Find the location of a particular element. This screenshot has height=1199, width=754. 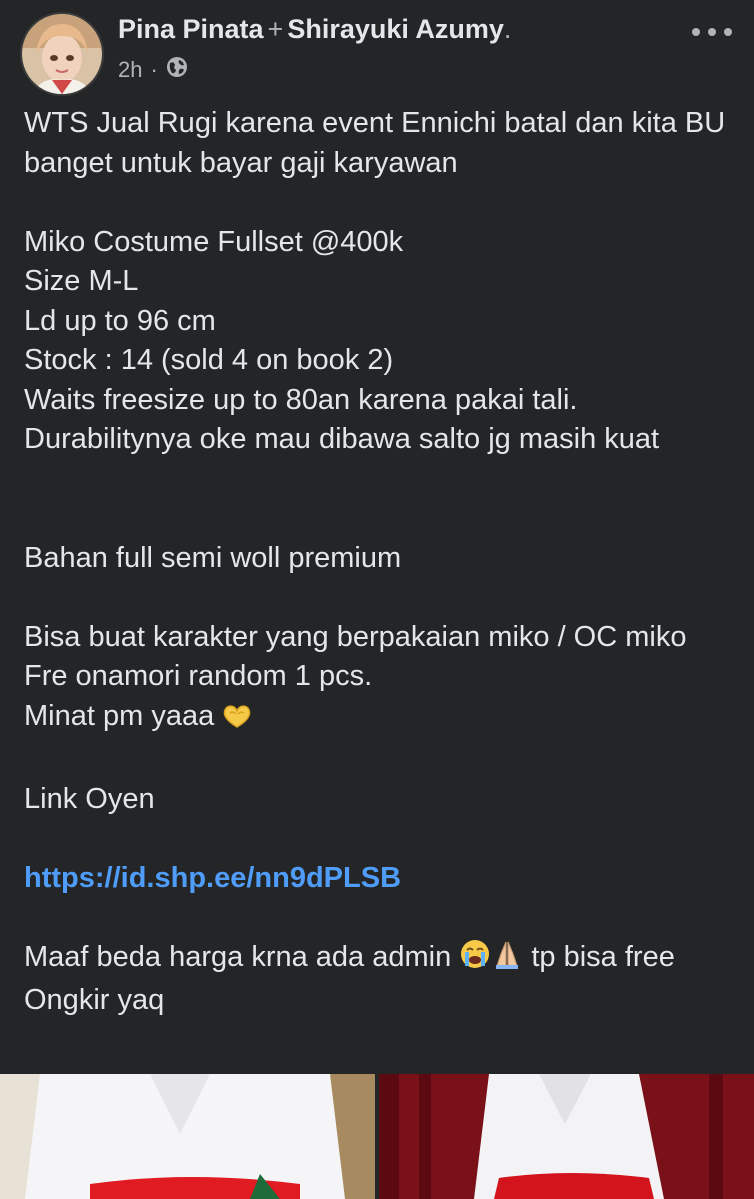

photo-grid is located at coordinates (377, 1136).